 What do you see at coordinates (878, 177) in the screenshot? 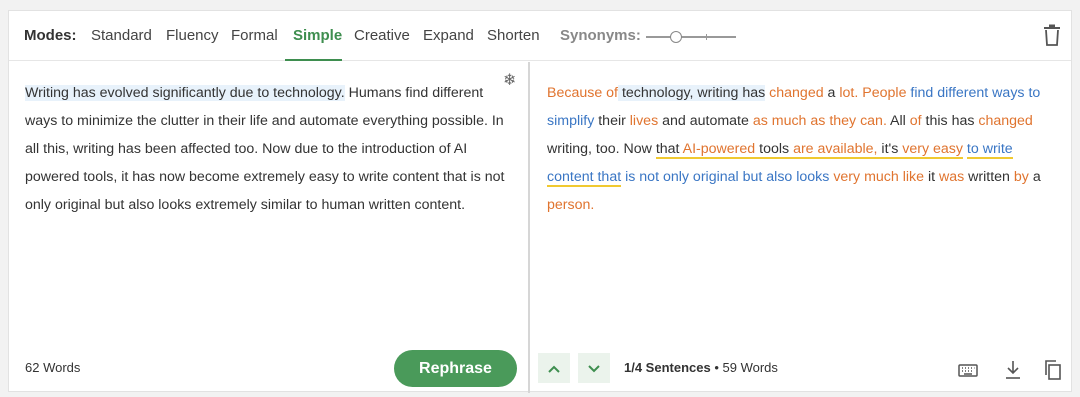
I see `text-segment: very much like` at bounding box center [878, 177].